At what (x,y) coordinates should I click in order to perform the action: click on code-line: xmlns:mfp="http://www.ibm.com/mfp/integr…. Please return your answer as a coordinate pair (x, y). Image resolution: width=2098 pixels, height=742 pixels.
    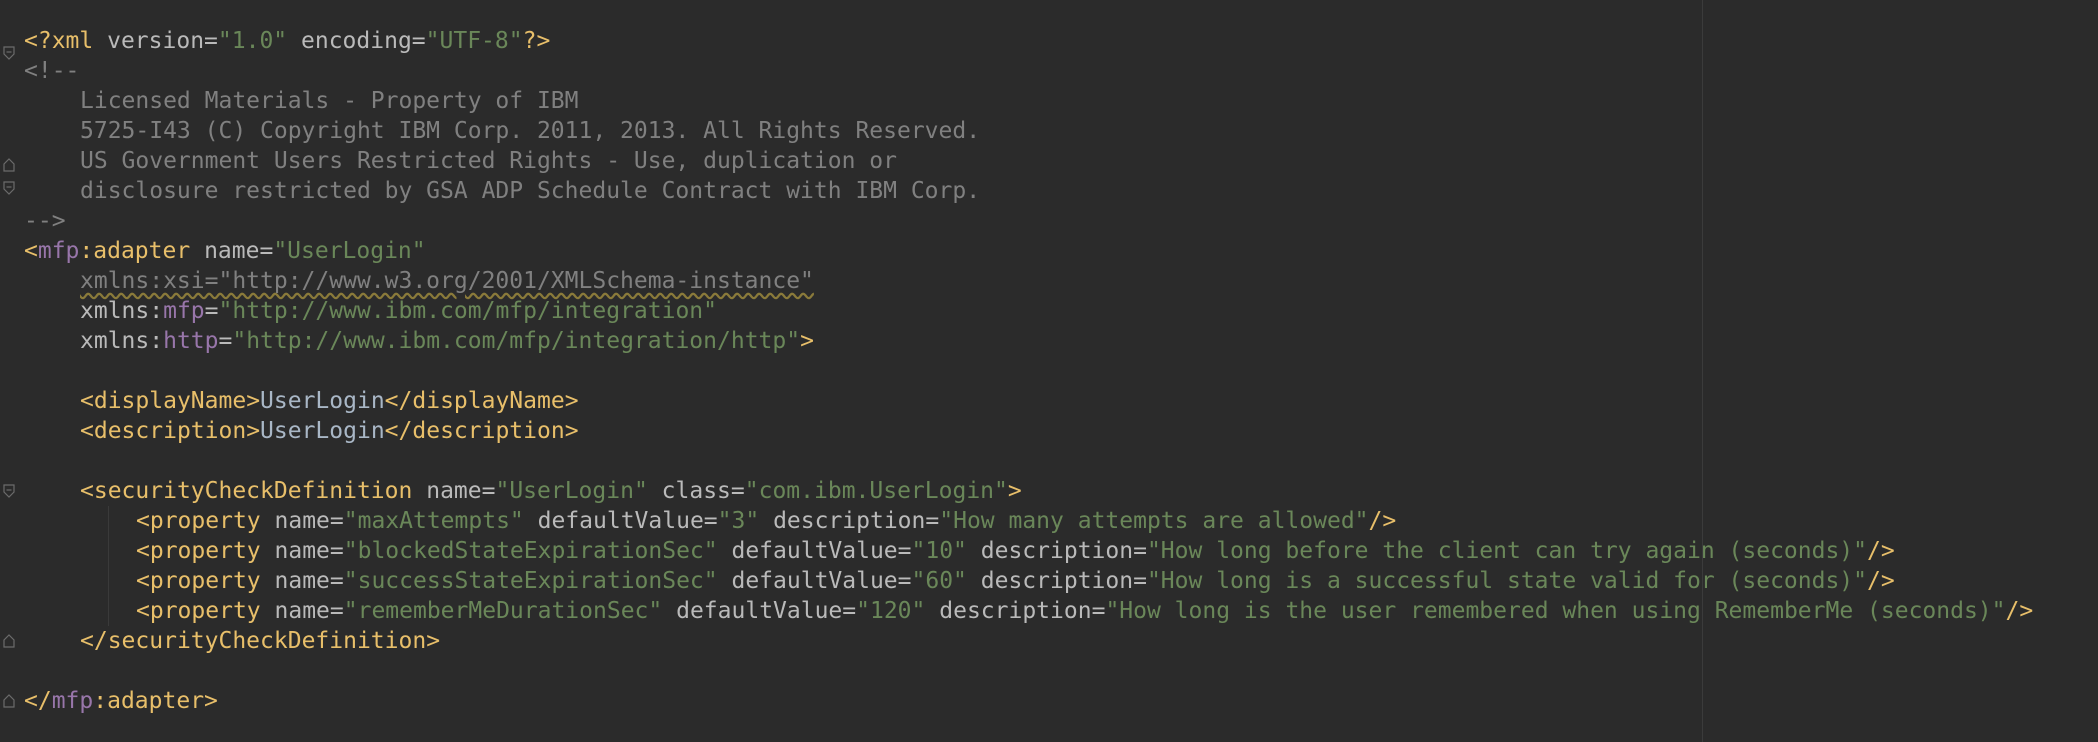
    Looking at the image, I should click on (399, 311).